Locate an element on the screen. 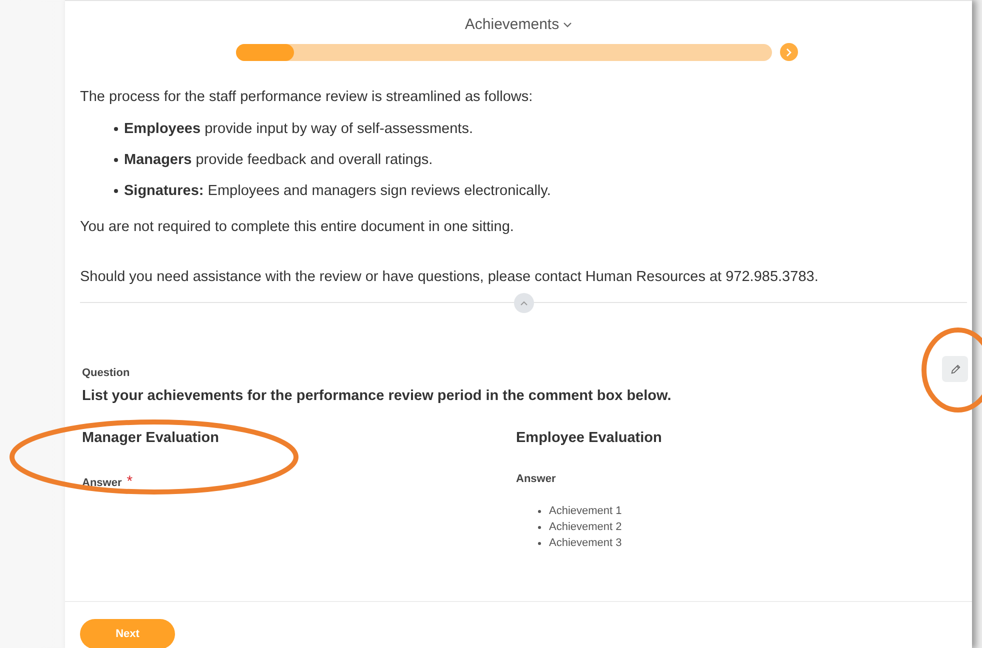  answer-item: Achievement 2 is located at coordinates (585, 527).